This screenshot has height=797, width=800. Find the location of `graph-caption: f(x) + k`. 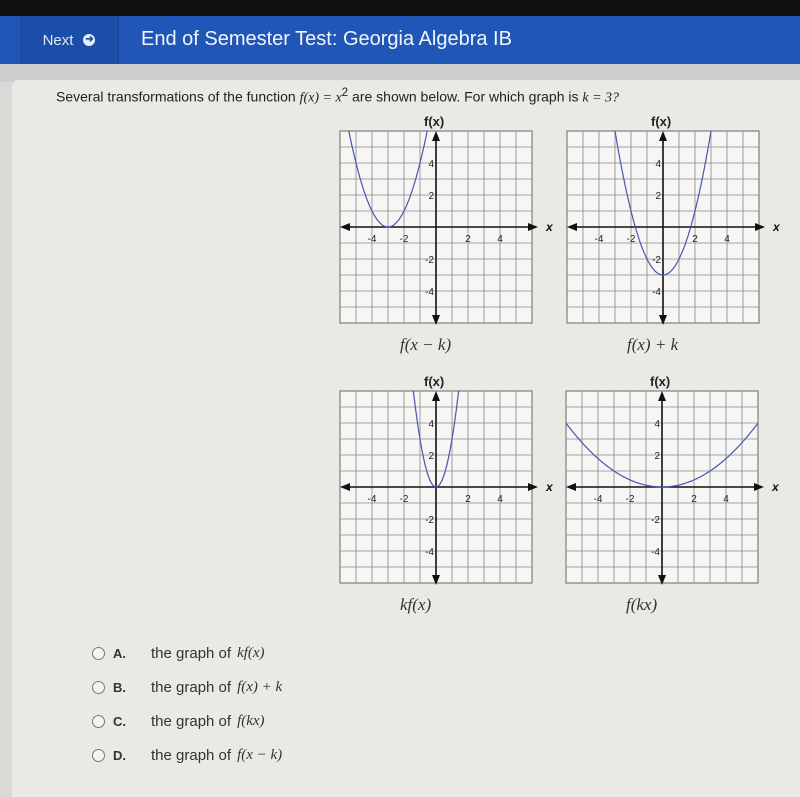

graph-caption: f(x) + k is located at coordinates (653, 344).